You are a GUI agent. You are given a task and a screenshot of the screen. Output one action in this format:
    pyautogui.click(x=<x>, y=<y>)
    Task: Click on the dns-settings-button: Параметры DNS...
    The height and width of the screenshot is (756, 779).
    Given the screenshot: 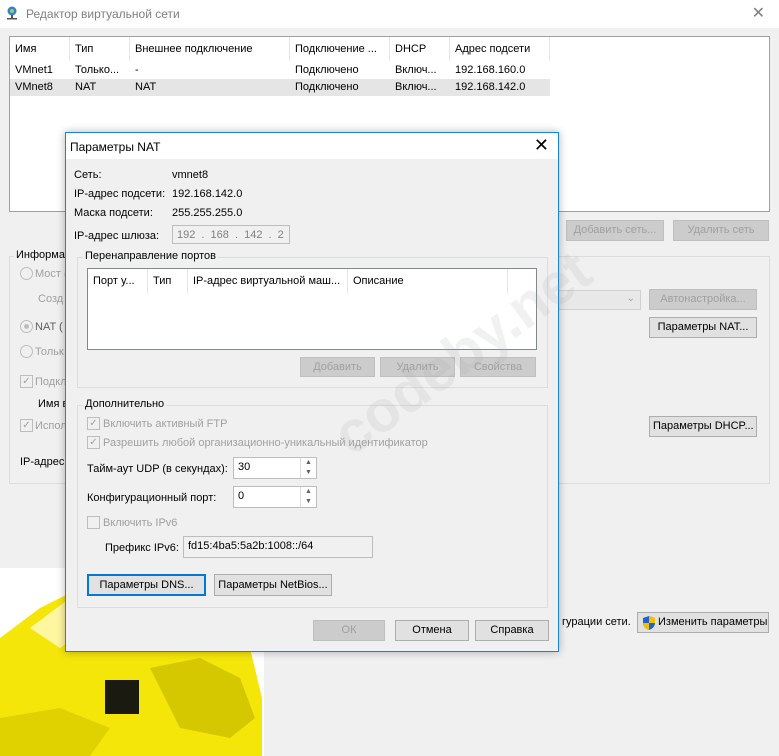 What is the action you would take?
    pyautogui.click(x=146, y=585)
    